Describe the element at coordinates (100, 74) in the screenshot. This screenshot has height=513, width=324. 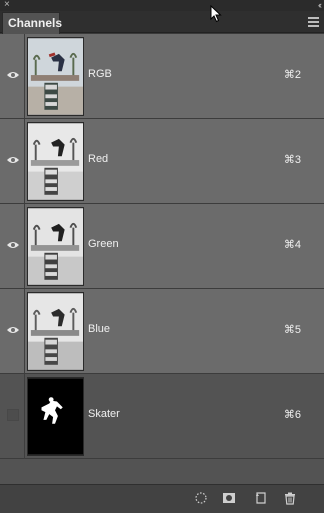
I see `channel-name: RGB` at that location.